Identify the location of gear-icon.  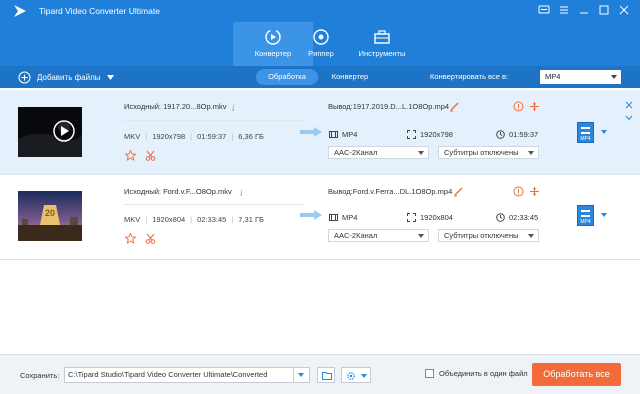
(351, 376).